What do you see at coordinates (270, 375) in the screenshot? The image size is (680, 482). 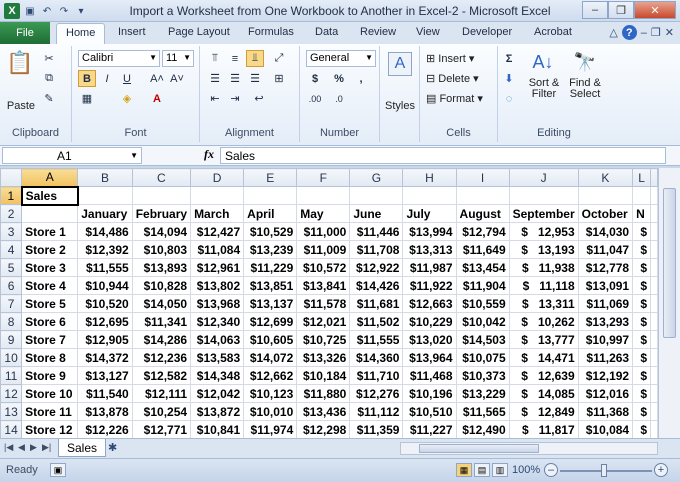 I see `cell: $12,662` at bounding box center [270, 375].